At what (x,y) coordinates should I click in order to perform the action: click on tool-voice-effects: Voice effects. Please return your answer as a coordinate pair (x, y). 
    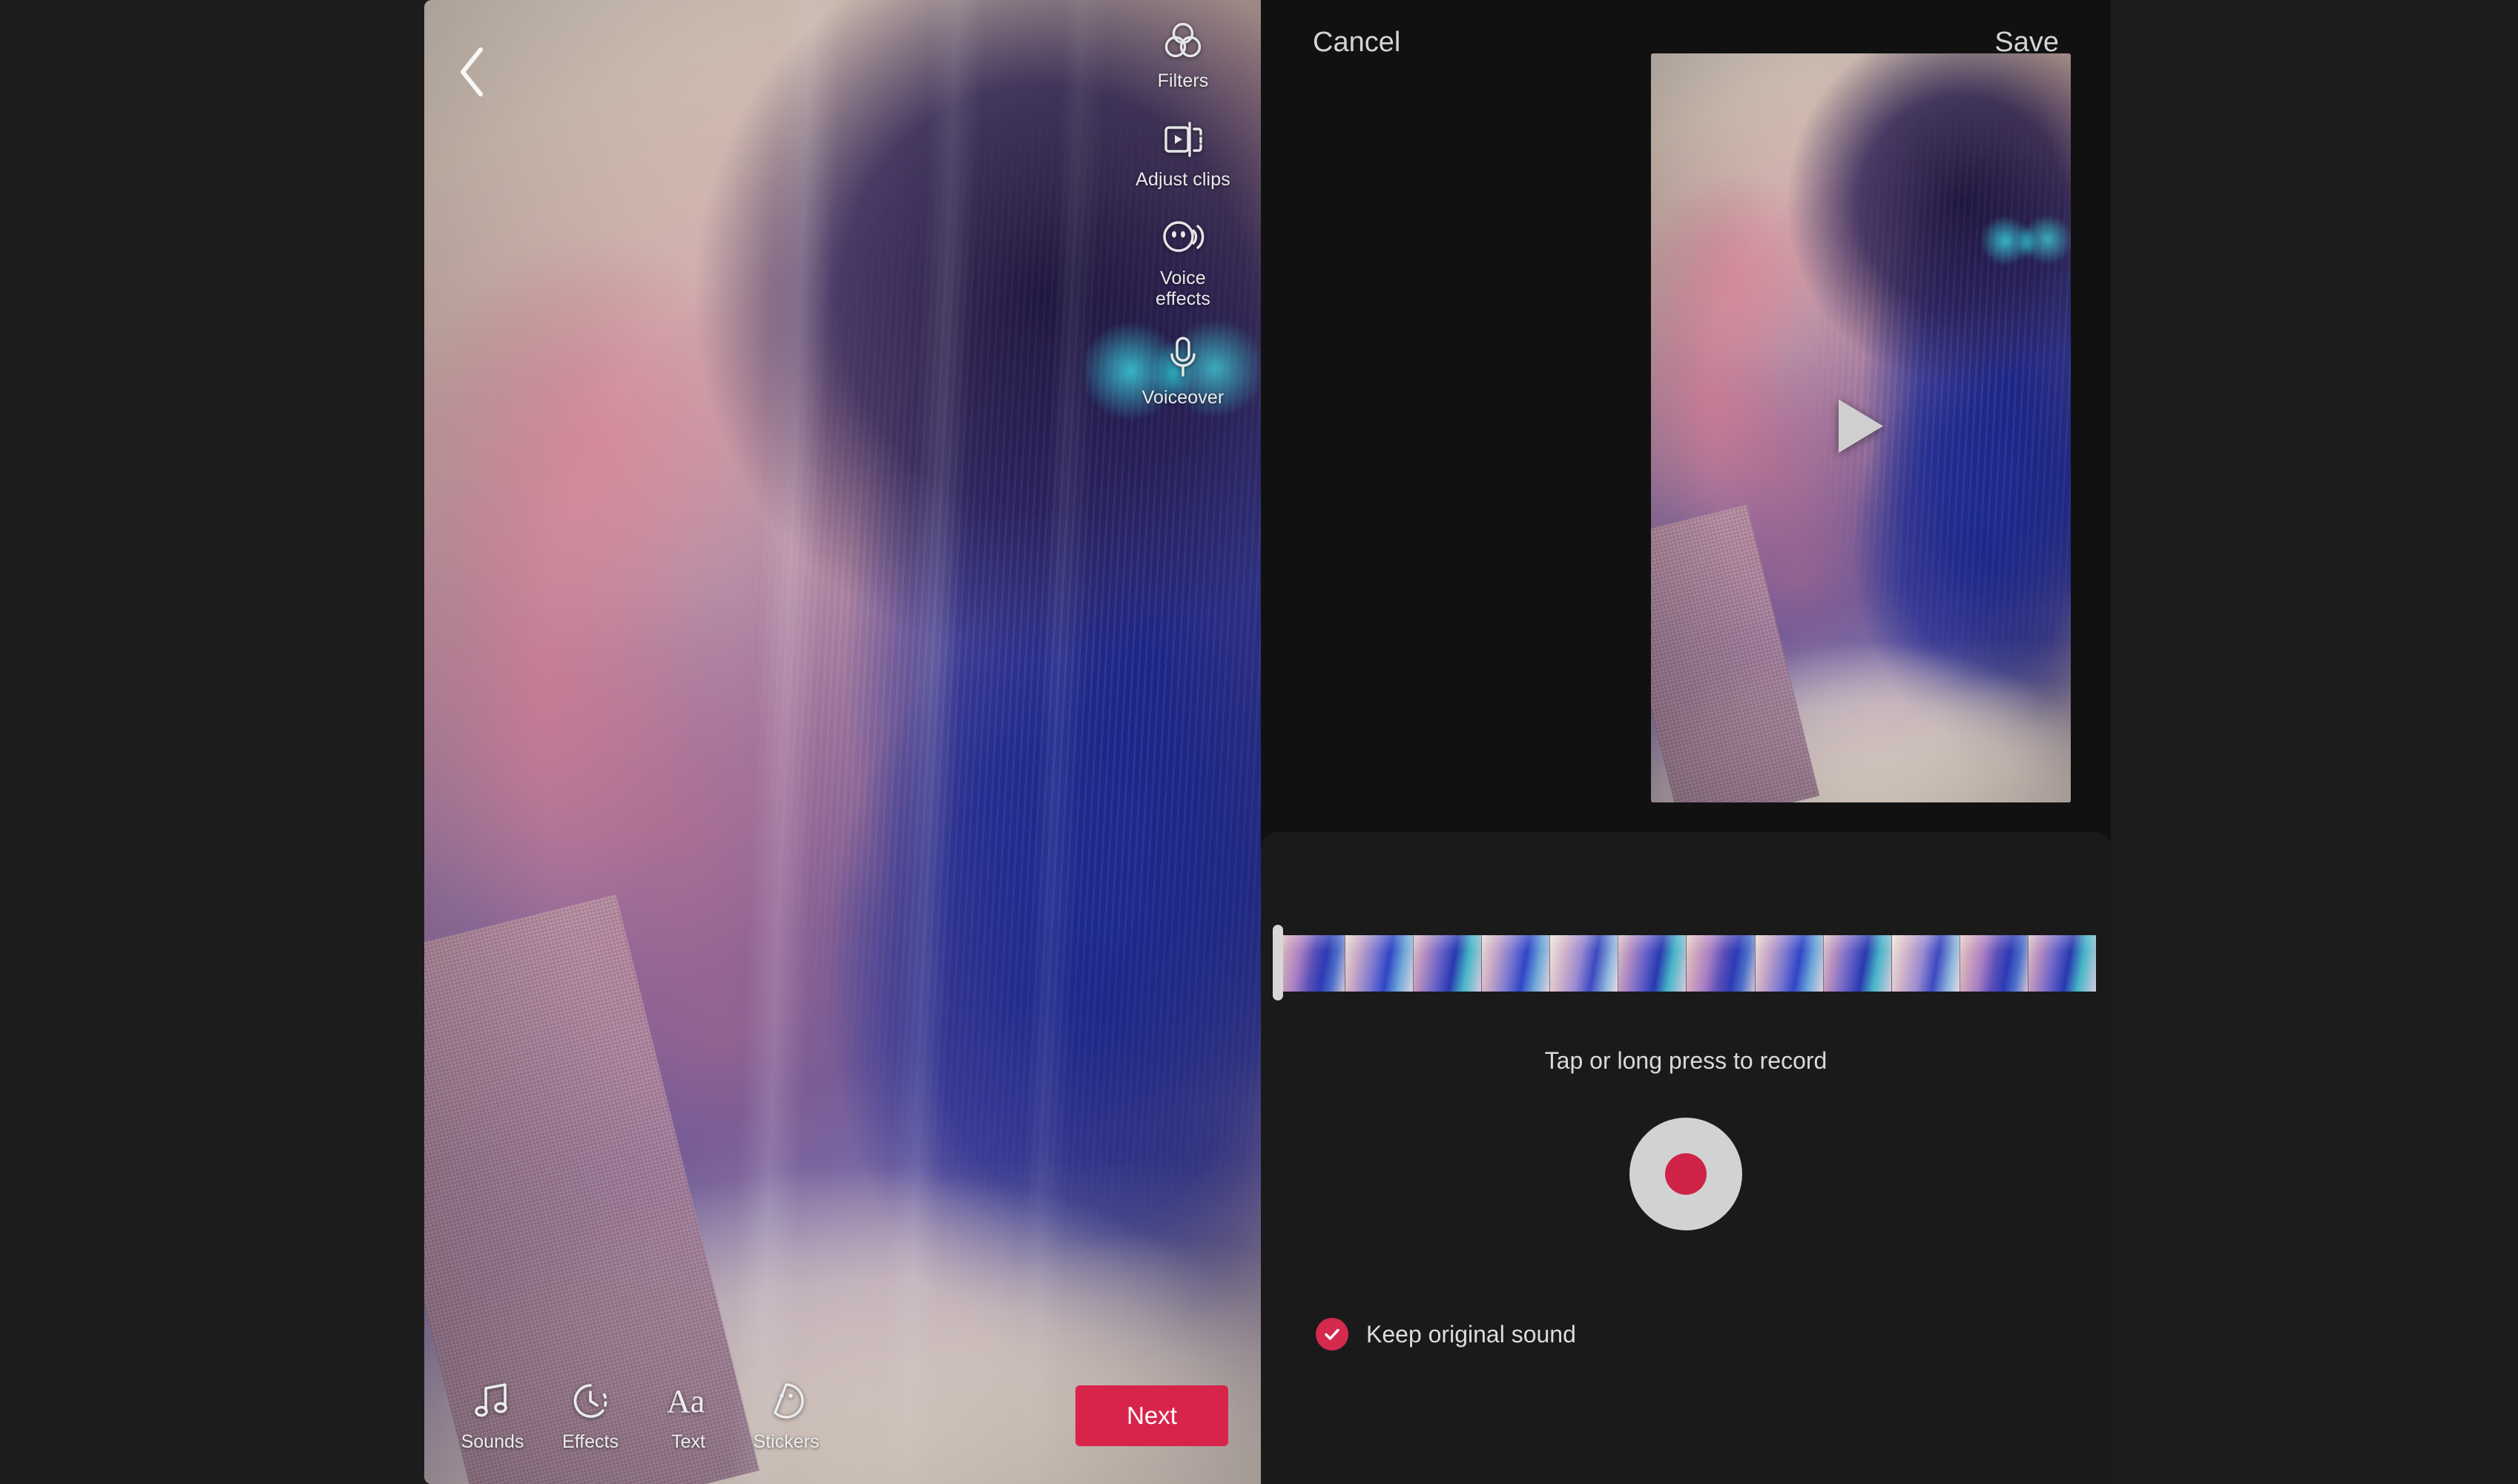
    Looking at the image, I should click on (1183, 262).